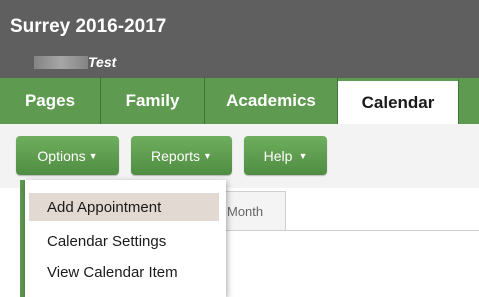 This screenshot has width=479, height=297. What do you see at coordinates (61, 62) in the screenshot?
I see `redacted-user-name` at bounding box center [61, 62].